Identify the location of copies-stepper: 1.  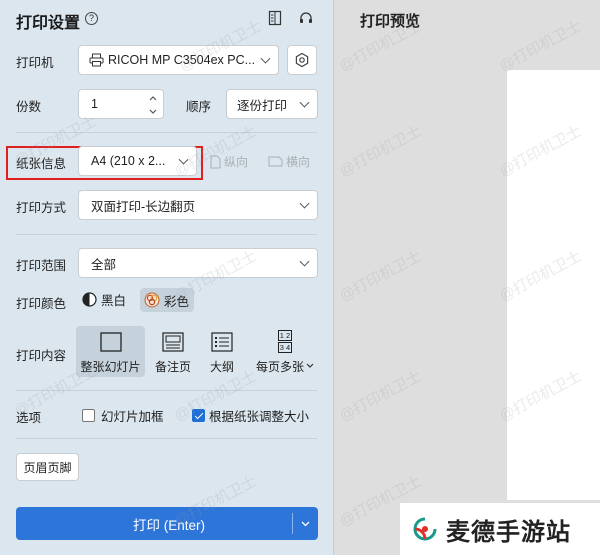
(121, 104).